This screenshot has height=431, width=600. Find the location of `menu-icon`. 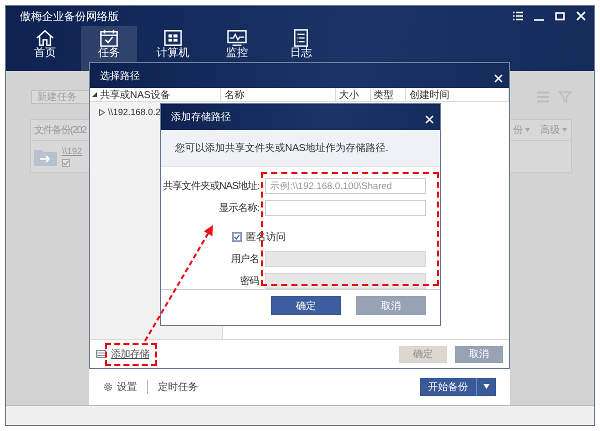

menu-icon is located at coordinates (518, 16).